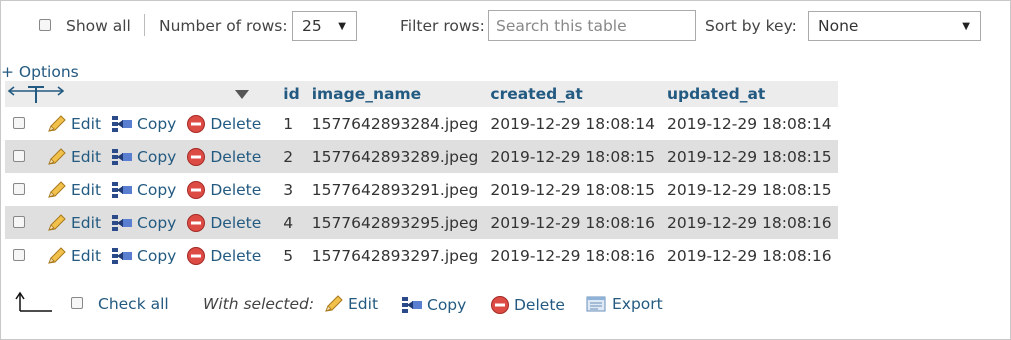  I want to click on column-header-id: id, so click(291, 94).